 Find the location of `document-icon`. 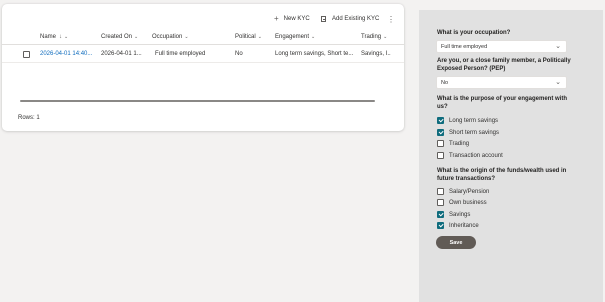

document-icon is located at coordinates (323, 19).